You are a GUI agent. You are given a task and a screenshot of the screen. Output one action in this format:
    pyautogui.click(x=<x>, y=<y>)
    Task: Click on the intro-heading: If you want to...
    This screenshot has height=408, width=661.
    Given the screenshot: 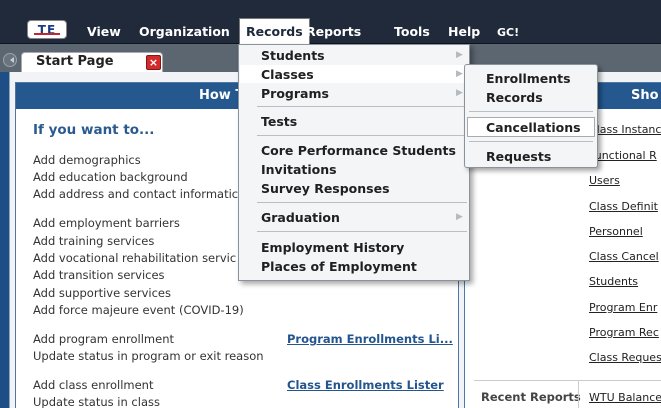 What is the action you would take?
    pyautogui.click(x=94, y=130)
    